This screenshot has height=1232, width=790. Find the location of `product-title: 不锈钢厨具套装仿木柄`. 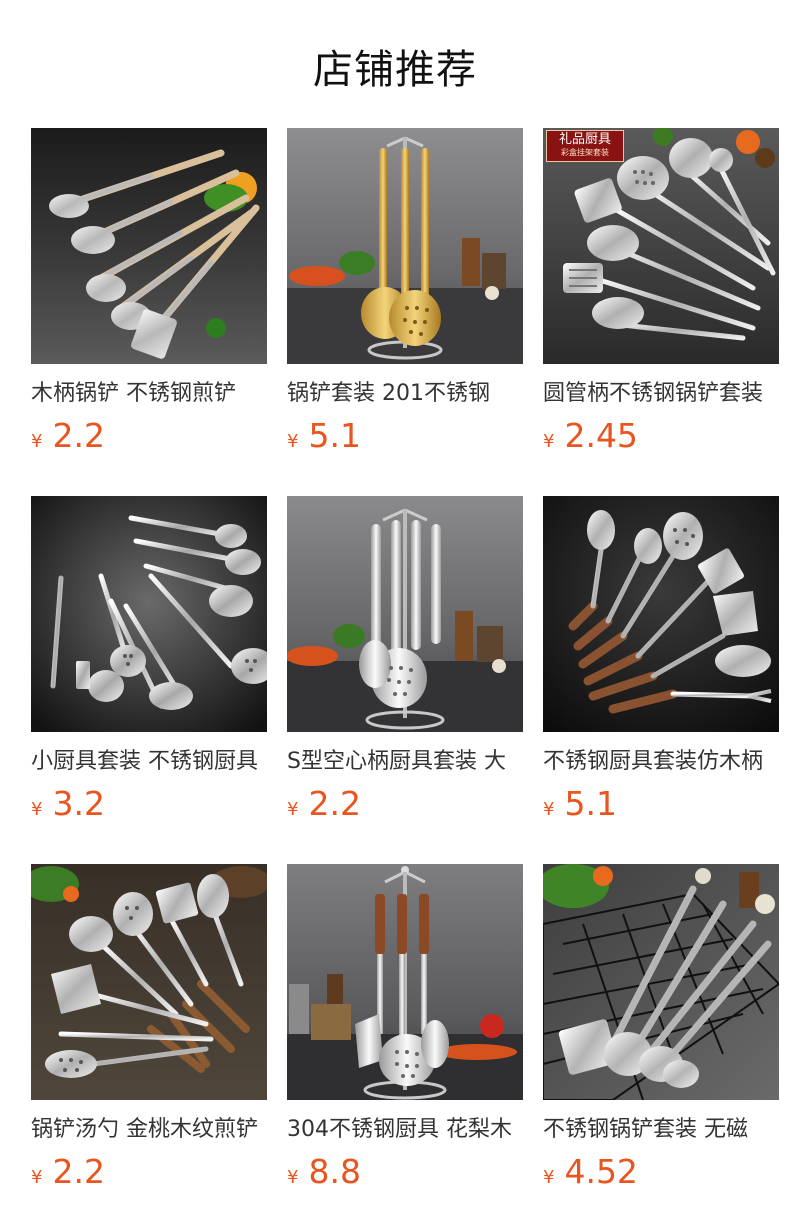

product-title: 不锈钢厨具套装仿木柄 is located at coordinates (661, 762).